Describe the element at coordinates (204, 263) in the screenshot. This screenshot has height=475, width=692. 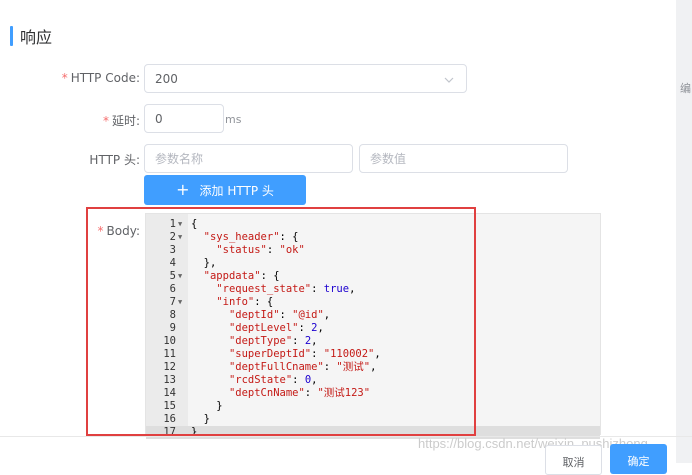
I see `code-text: },` at that location.